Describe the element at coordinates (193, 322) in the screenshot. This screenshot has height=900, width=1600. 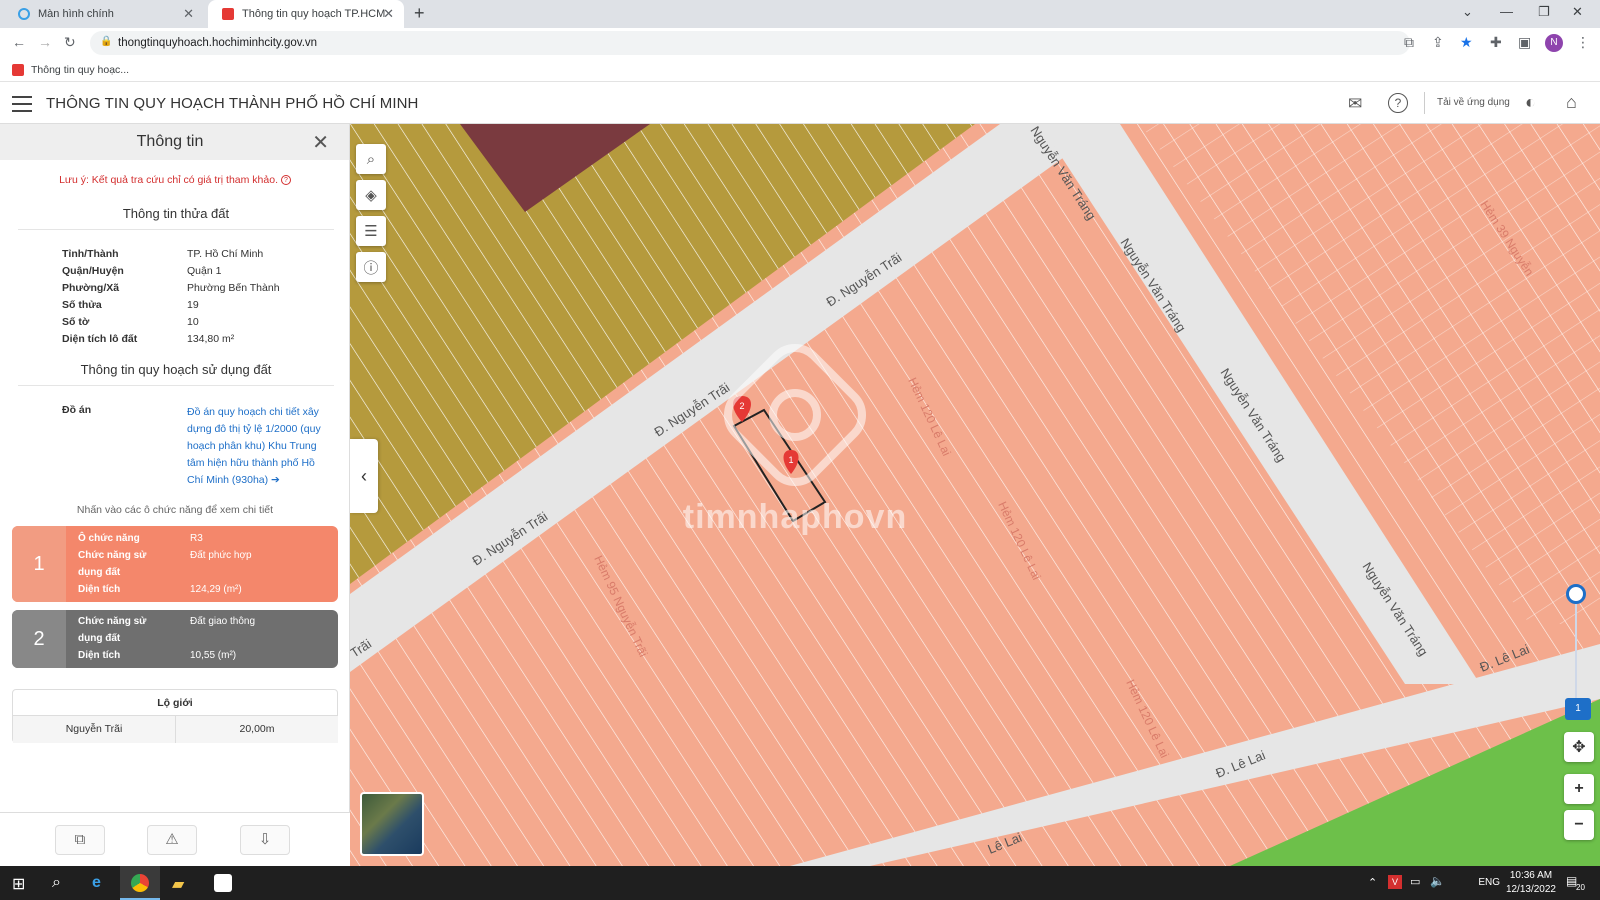
I see `parcel-value: 10` at that location.